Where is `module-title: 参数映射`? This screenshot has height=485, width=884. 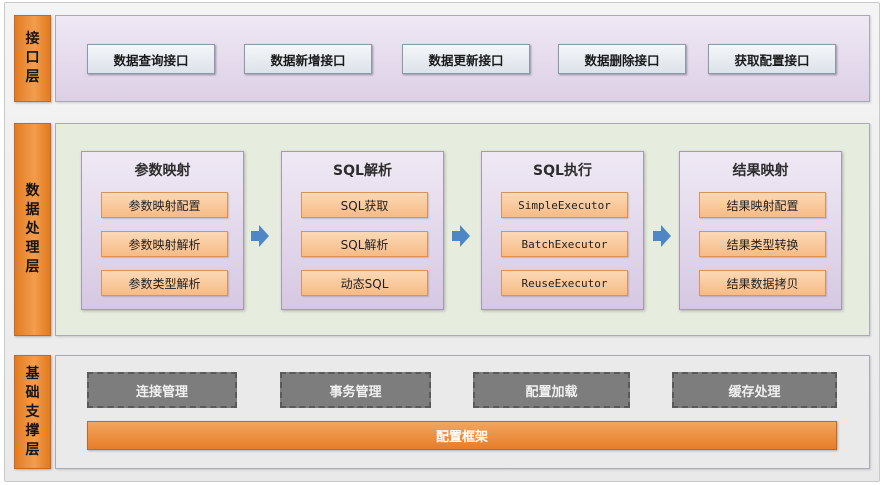
module-title: 参数映射 is located at coordinates (162, 171).